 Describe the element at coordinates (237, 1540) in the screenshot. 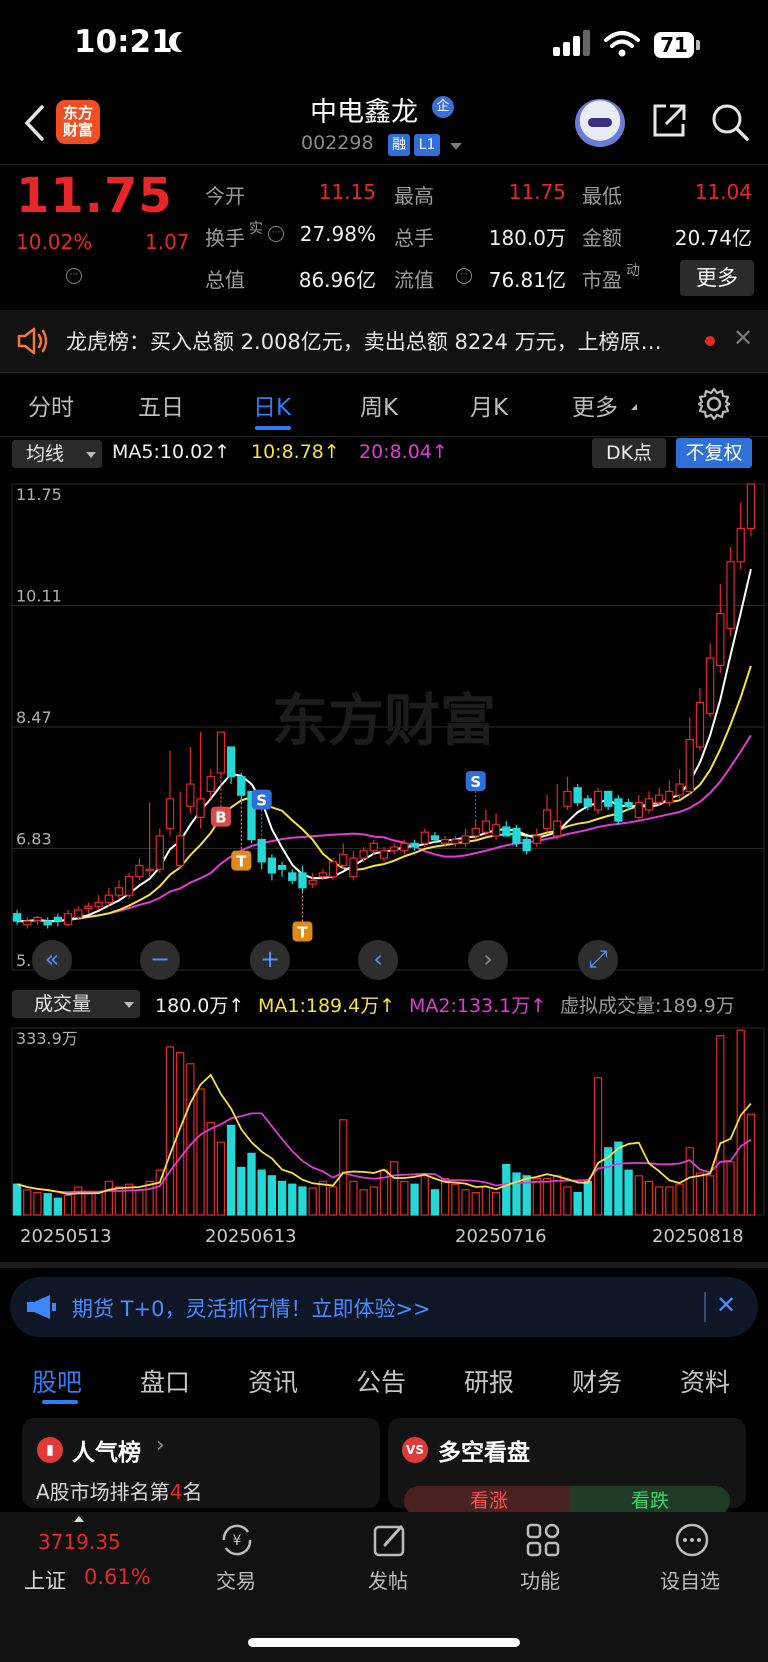

I see `trade-icon: ¥` at that location.